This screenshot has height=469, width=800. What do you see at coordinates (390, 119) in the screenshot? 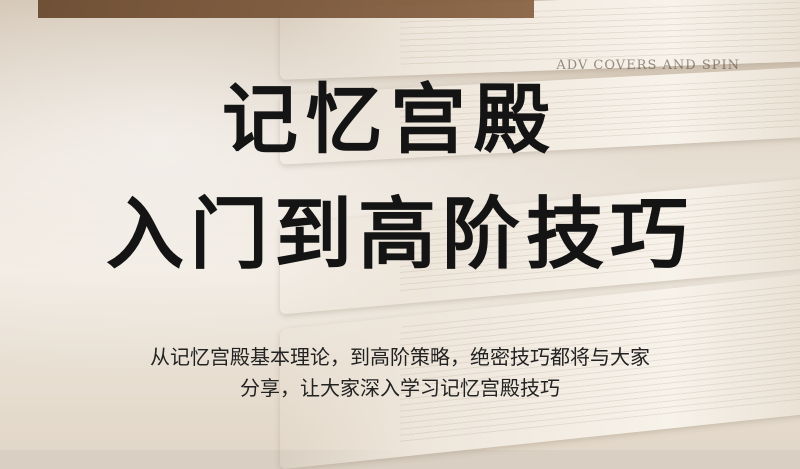
I see `page-title-line1: 记忆宫殿` at bounding box center [390, 119].